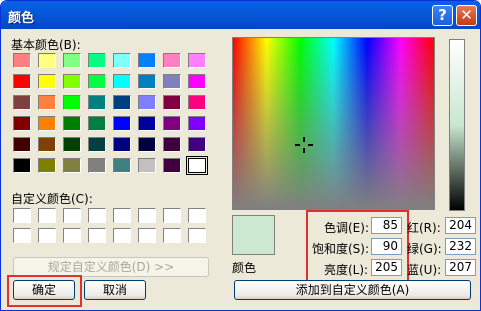 The width and height of the screenshot is (481, 311). What do you see at coordinates (386, 246) in the screenshot?
I see `saturation-field: 90` at bounding box center [386, 246].